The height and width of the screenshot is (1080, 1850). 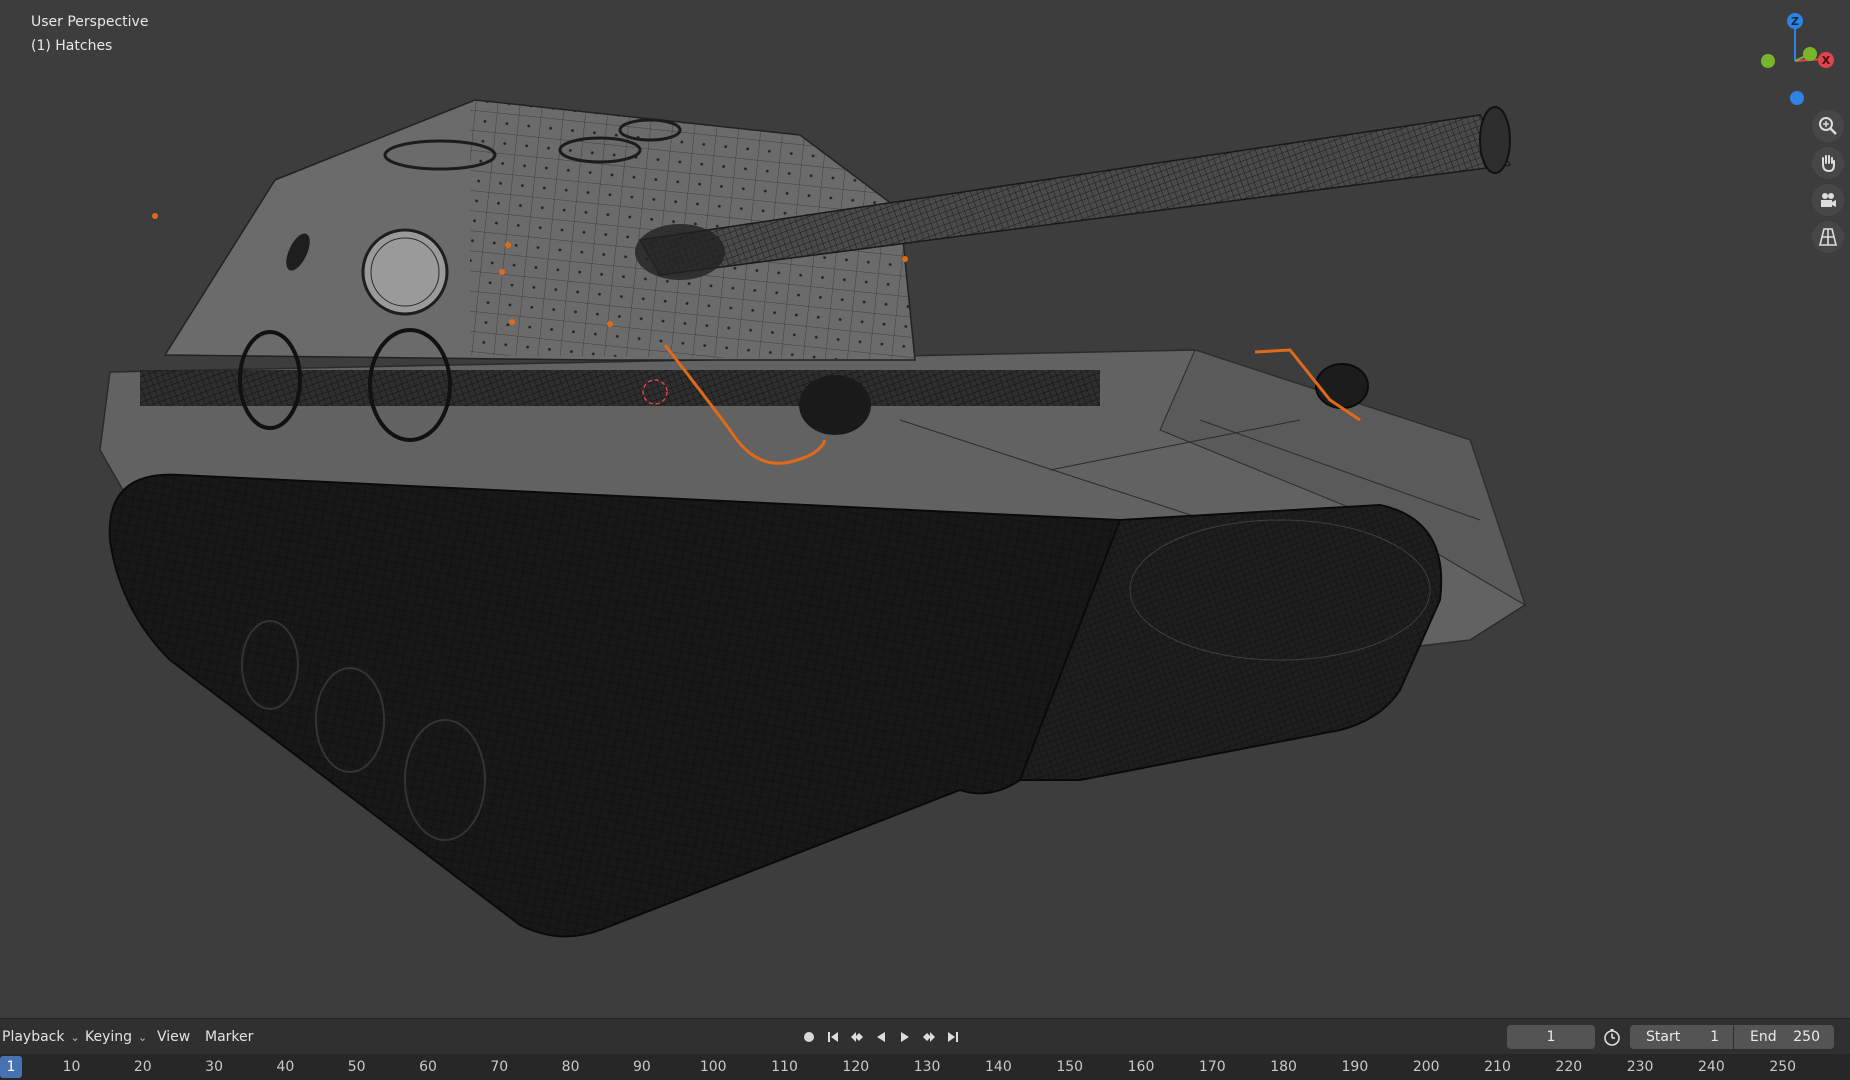 What do you see at coordinates (499, 1067) in the screenshot?
I see `ruler-tick-label: 70` at bounding box center [499, 1067].